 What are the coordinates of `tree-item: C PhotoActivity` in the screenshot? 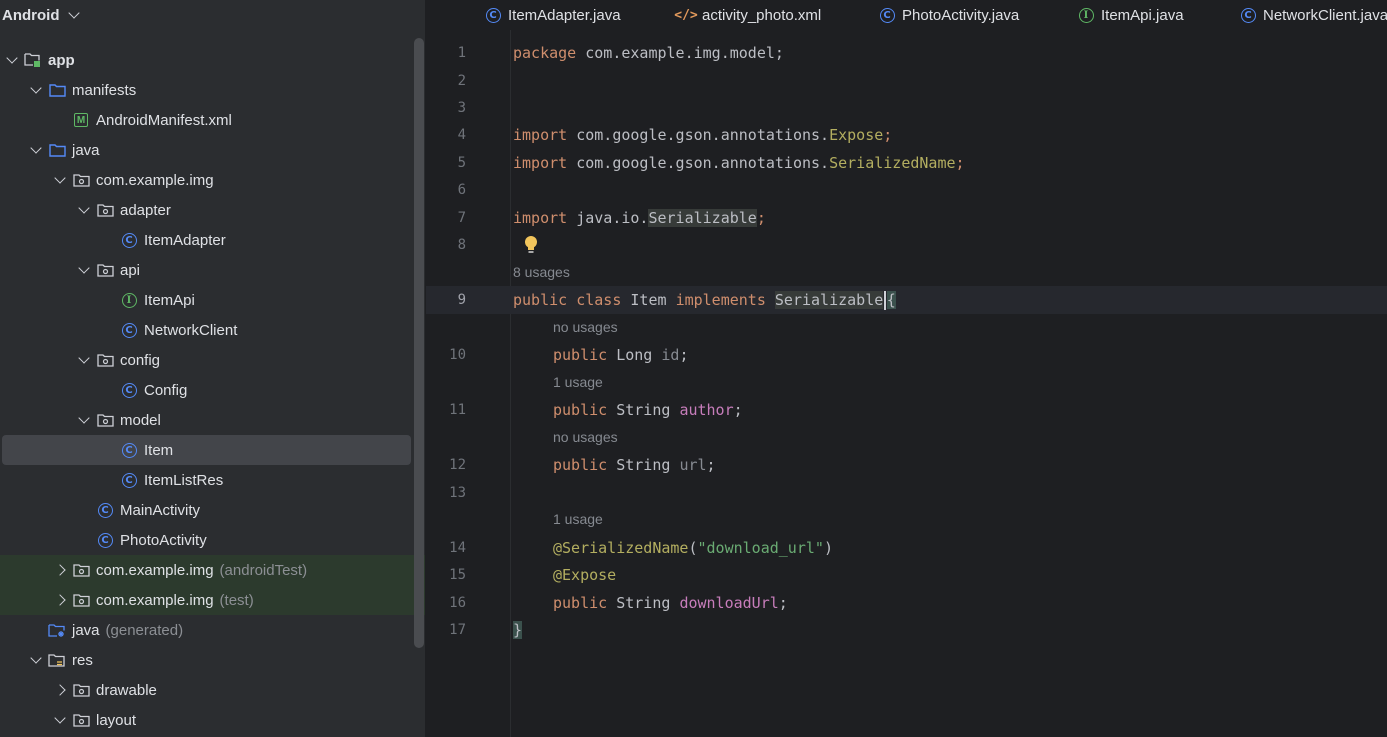 It's located at (205, 540).